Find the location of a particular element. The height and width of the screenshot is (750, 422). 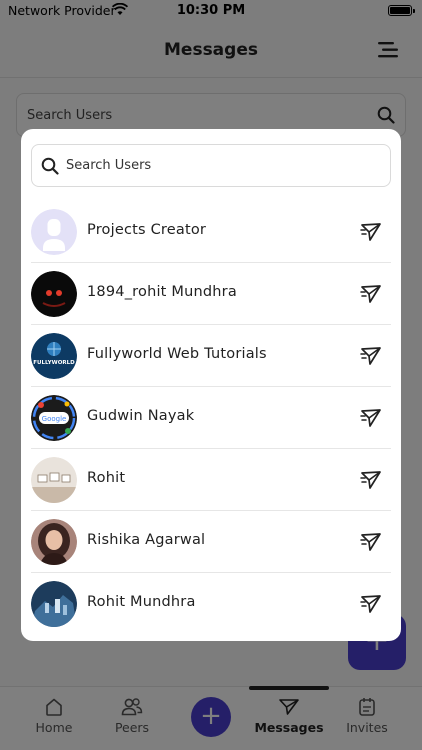

user-row: FULLYWORLD Fullyworld Web Tutorials is located at coordinates (211, 356).